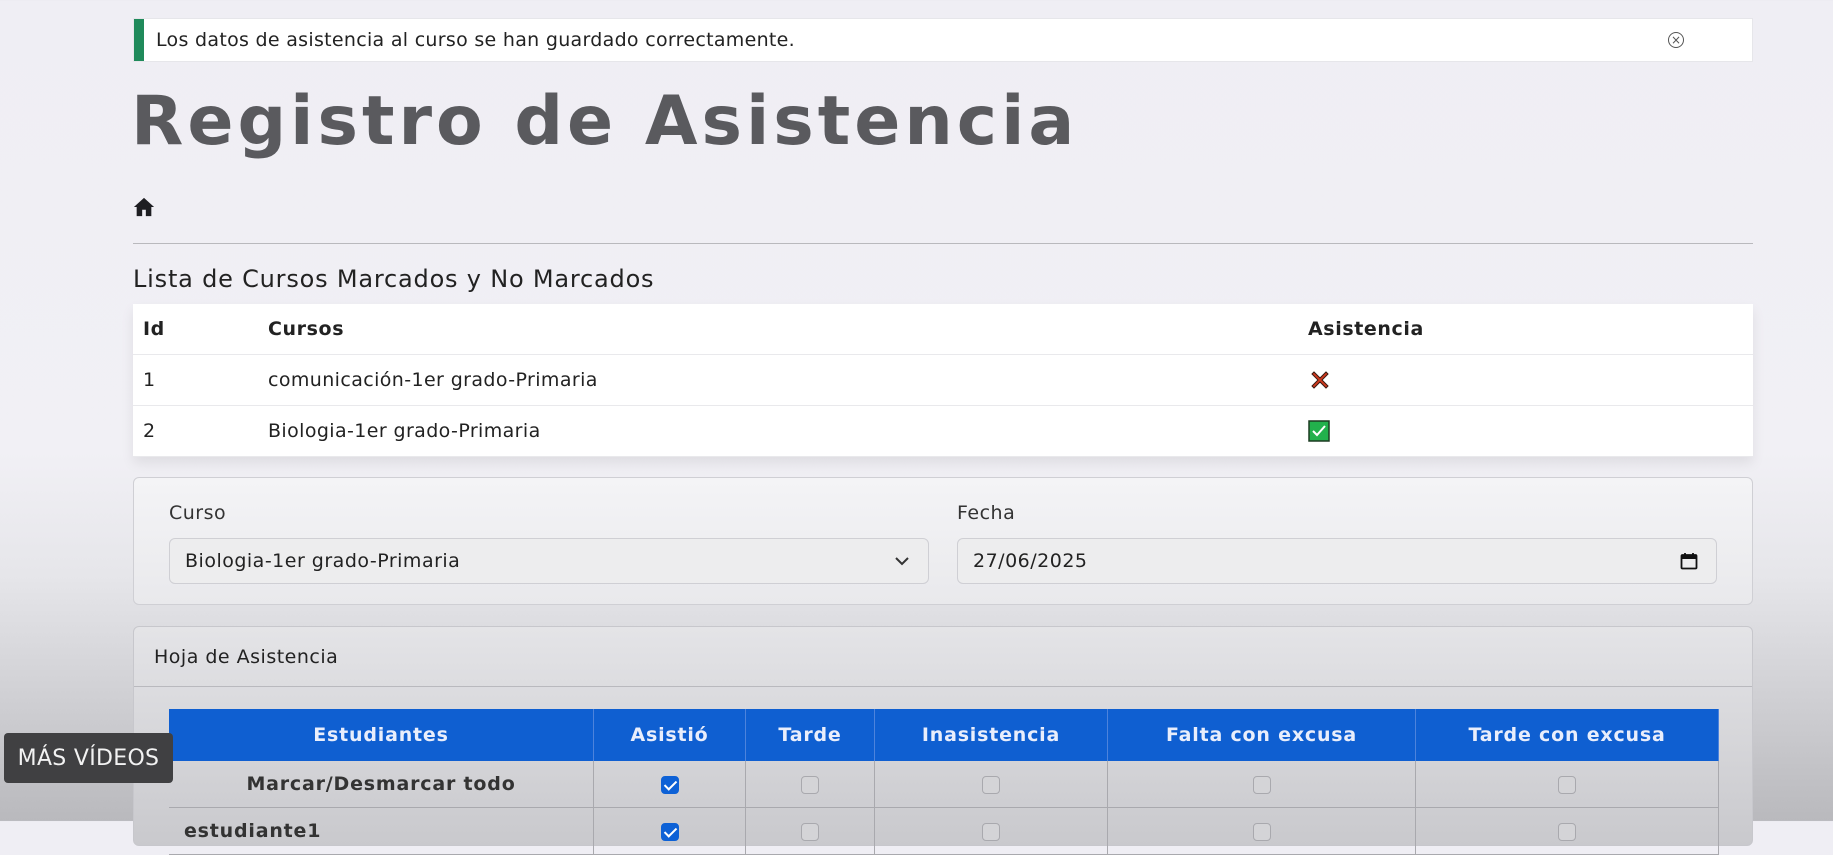  I want to click on course-id: 2, so click(195, 431).